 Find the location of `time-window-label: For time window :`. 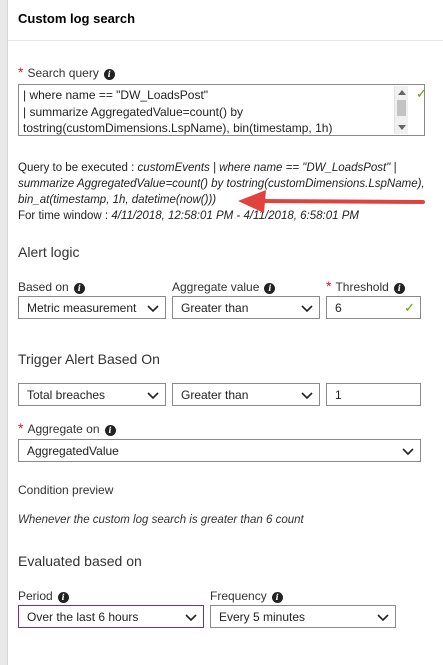

time-window-label: For time window : is located at coordinates (65, 216).